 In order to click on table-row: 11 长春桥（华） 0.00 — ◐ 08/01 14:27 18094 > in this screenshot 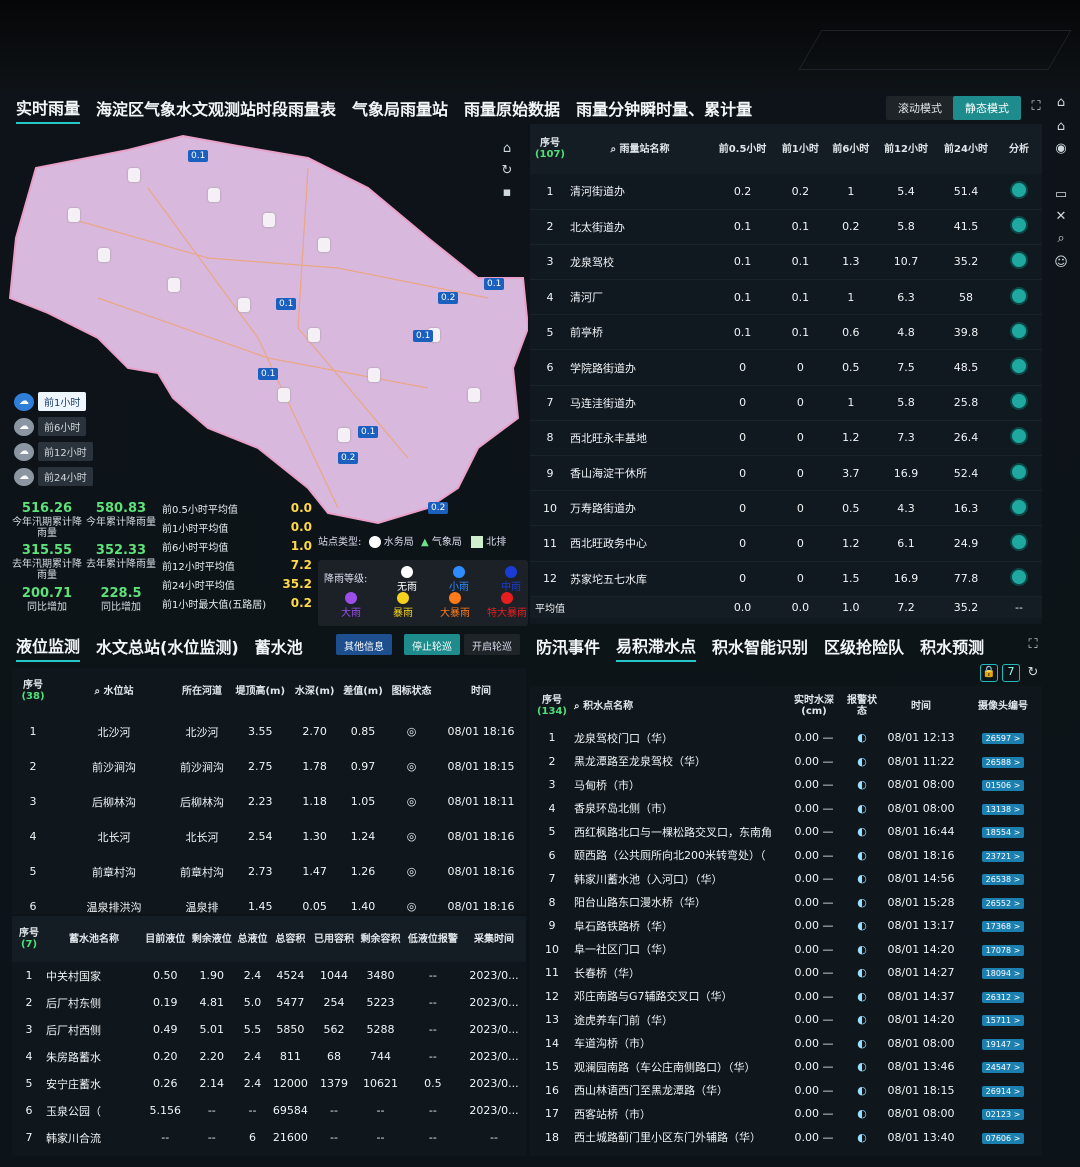, I will do `click(786, 973)`.